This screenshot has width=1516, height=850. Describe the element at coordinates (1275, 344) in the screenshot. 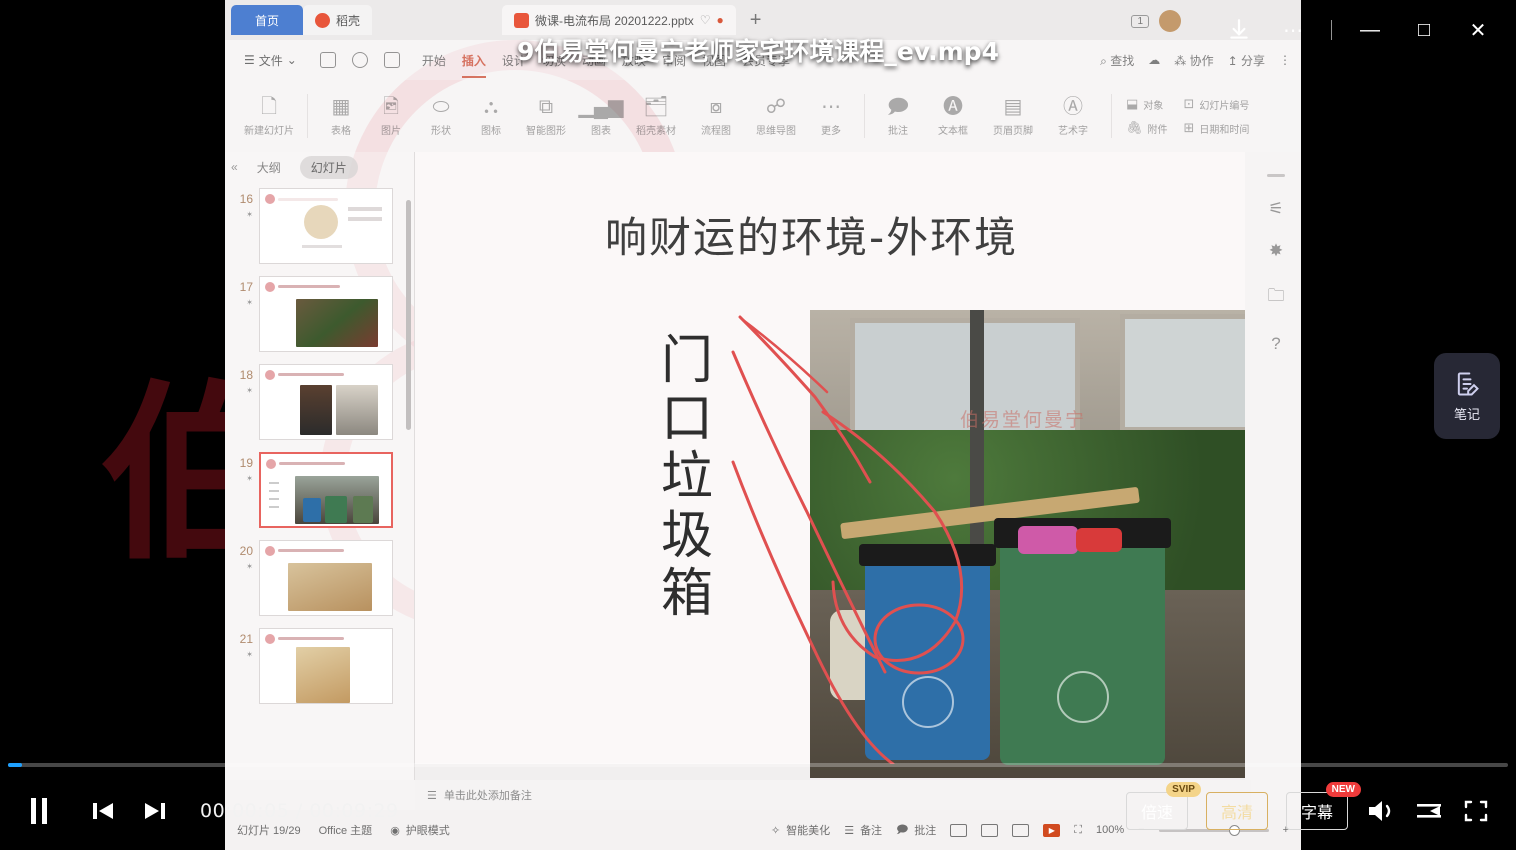

I see `help-icon: ?` at that location.